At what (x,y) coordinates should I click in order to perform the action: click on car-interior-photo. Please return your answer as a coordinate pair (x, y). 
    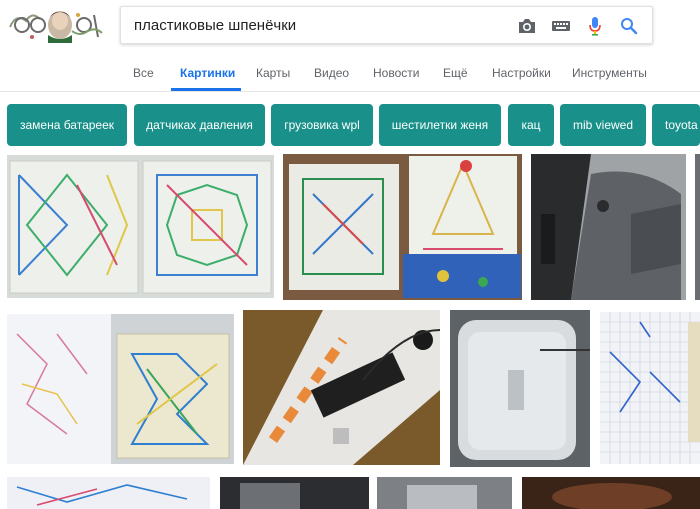
    Looking at the image, I should click on (608, 227).